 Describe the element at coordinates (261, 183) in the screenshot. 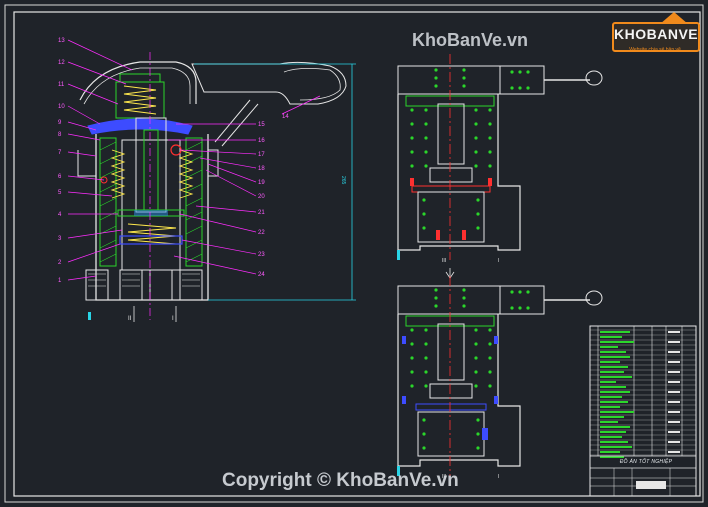

I see `part-label-19: 19` at that location.